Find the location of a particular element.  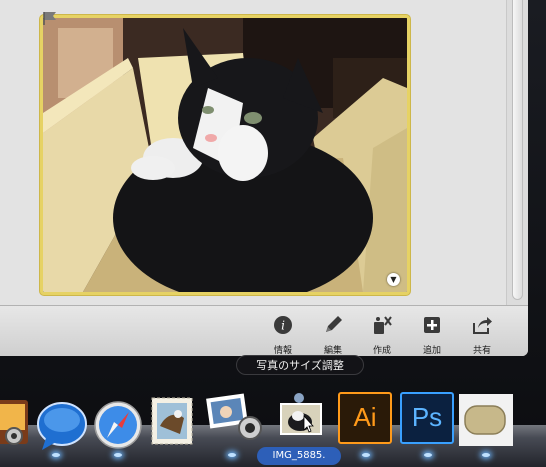

illustrator-label: Ai is located at coordinates (365, 417).